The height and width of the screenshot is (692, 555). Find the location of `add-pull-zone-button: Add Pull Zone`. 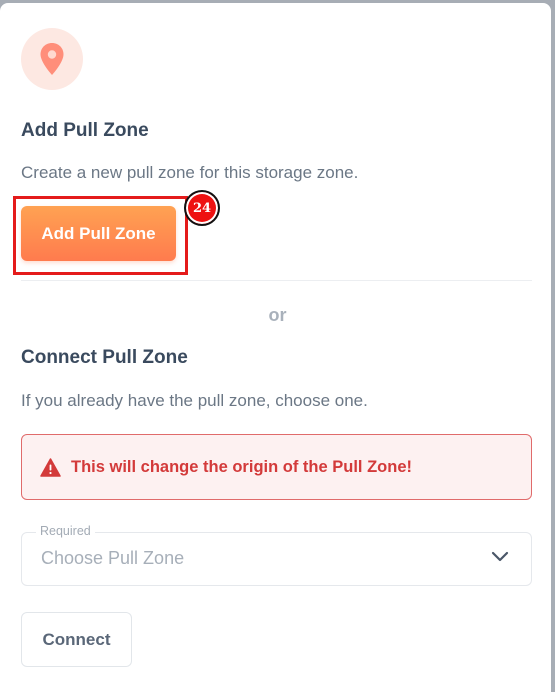

add-pull-zone-button: Add Pull Zone is located at coordinates (98, 233).